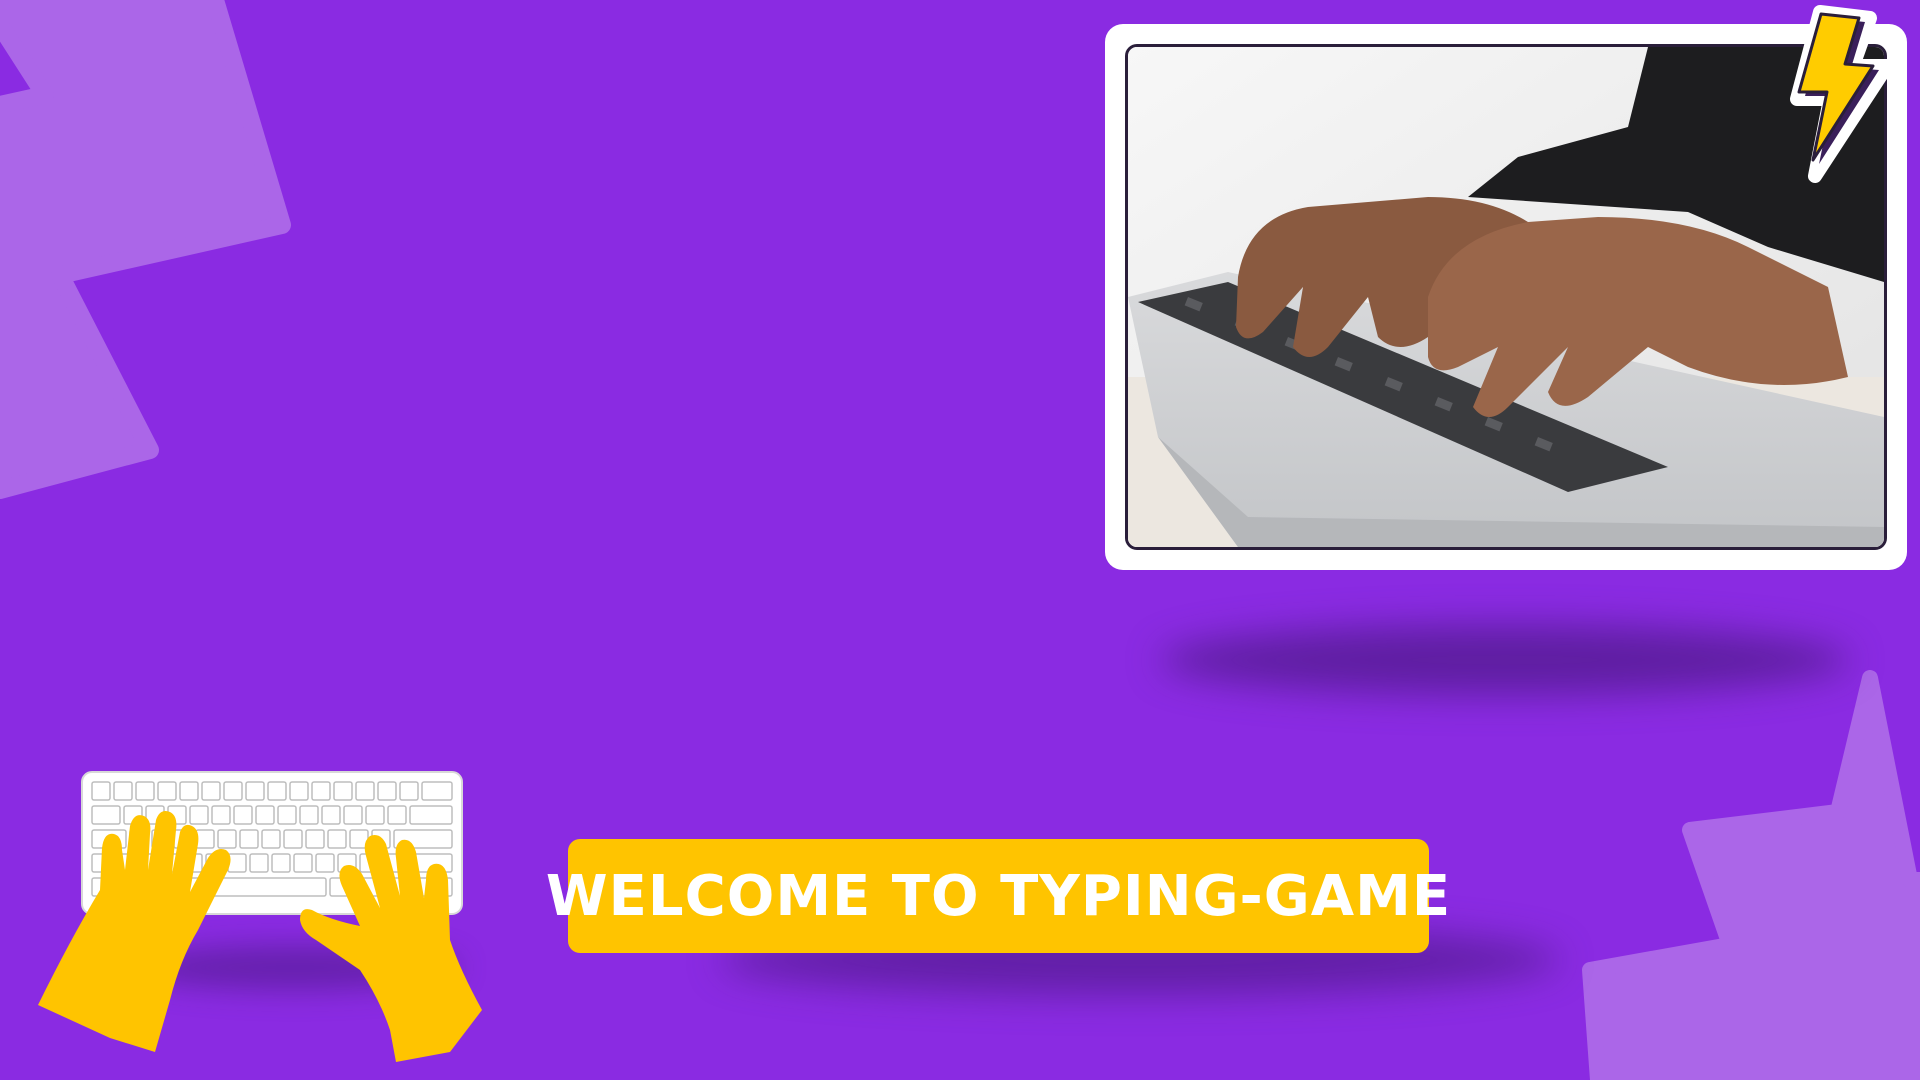  What do you see at coordinates (260, 916) in the screenshot?
I see `keyboard-with-hands-illustration` at bounding box center [260, 916].